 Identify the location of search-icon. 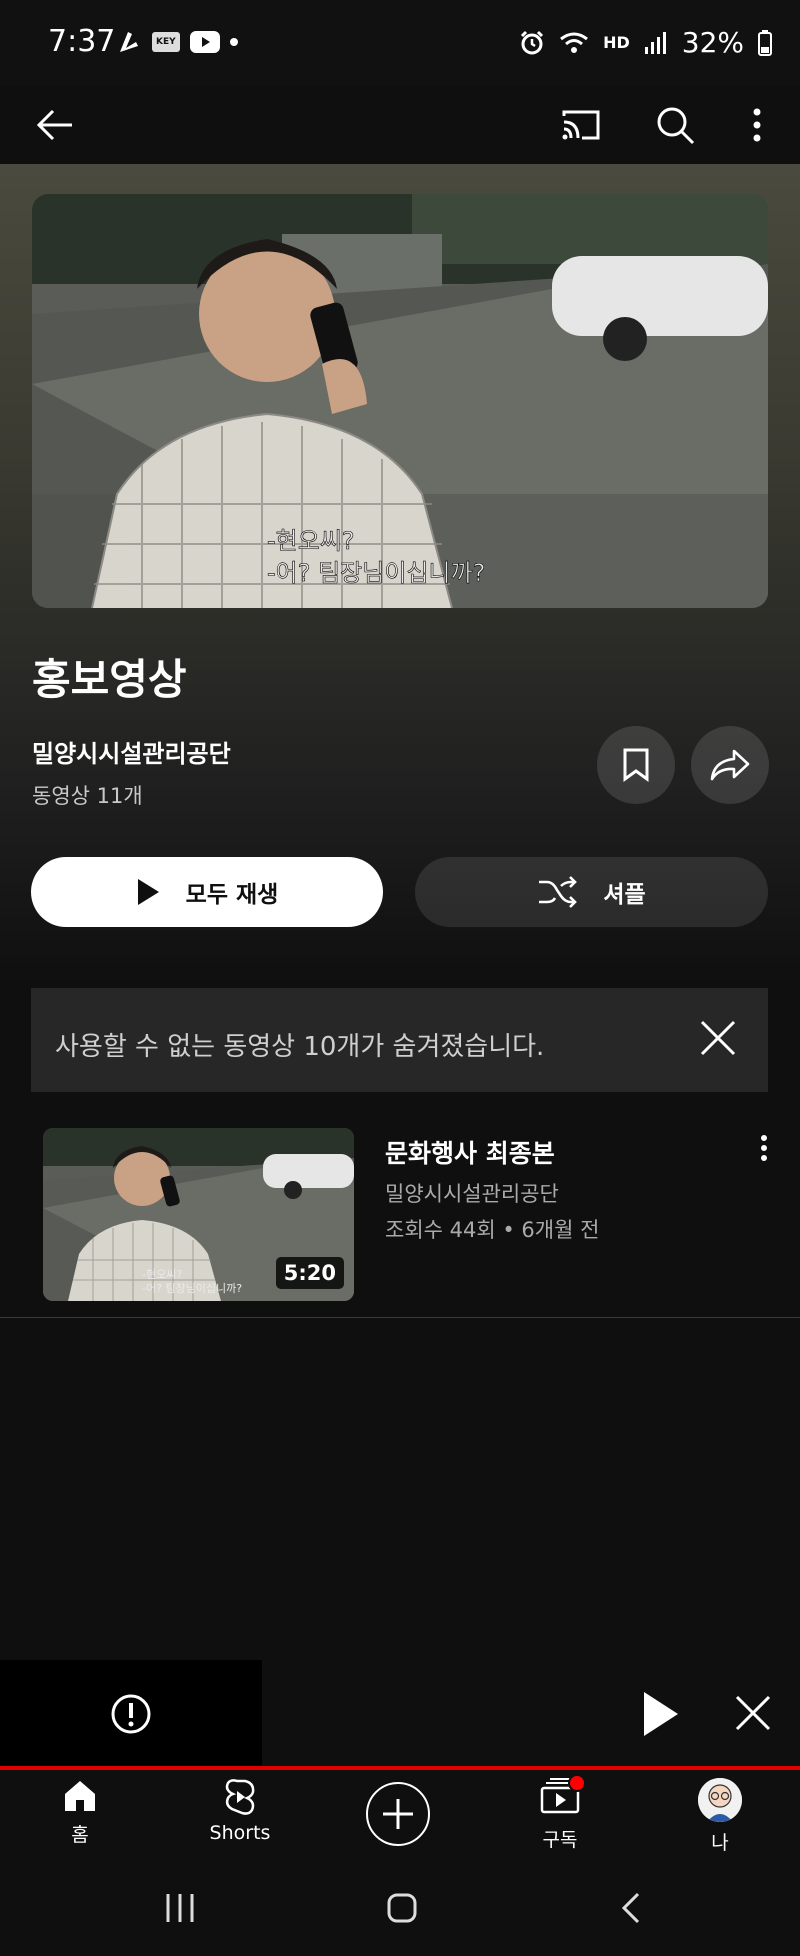
(676, 126).